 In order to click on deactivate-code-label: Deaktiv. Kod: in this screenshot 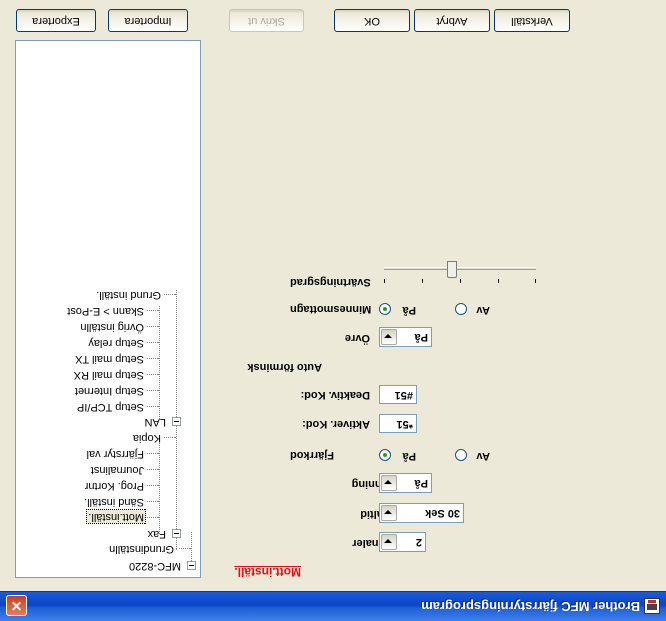, I will do `click(335, 395)`.